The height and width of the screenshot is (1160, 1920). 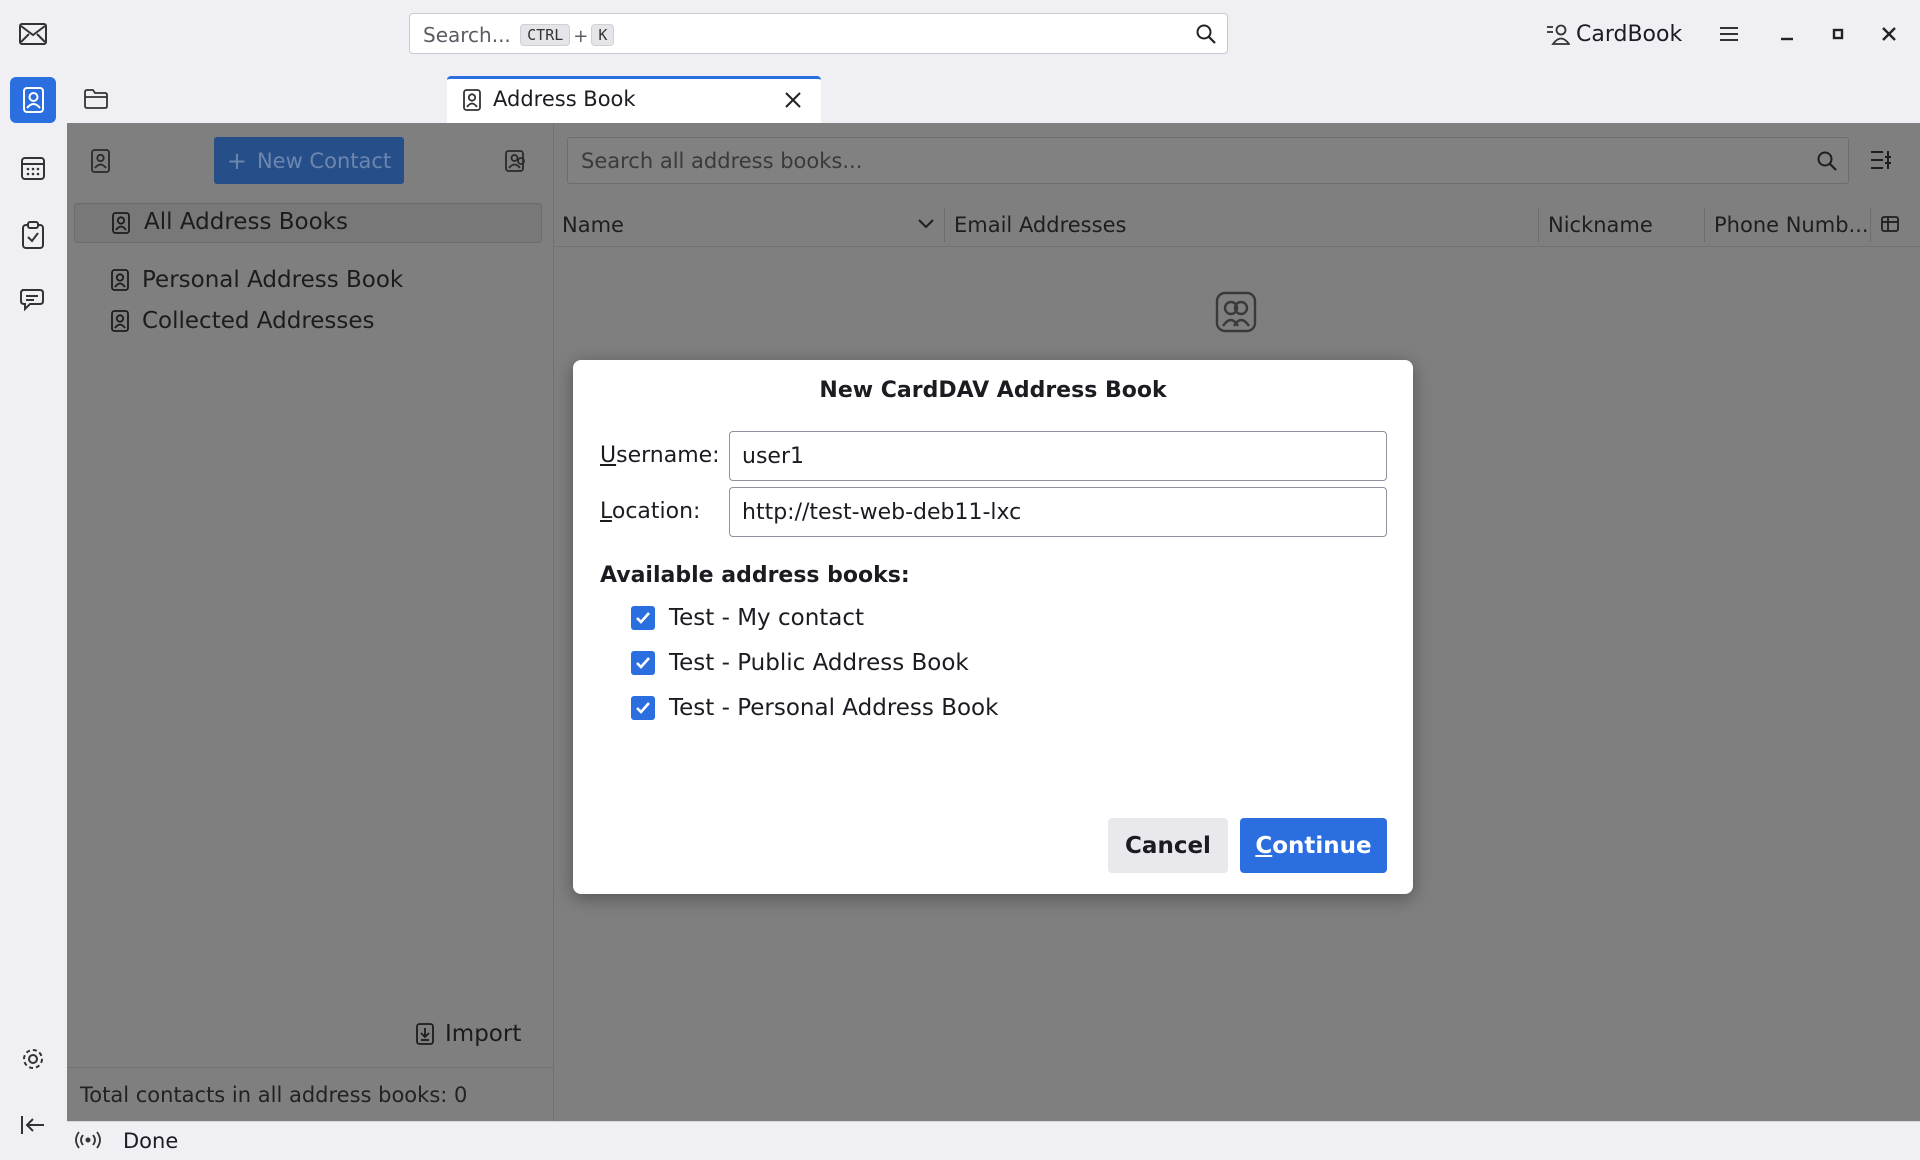 What do you see at coordinates (1838, 34) in the screenshot?
I see `maximize-icon` at bounding box center [1838, 34].